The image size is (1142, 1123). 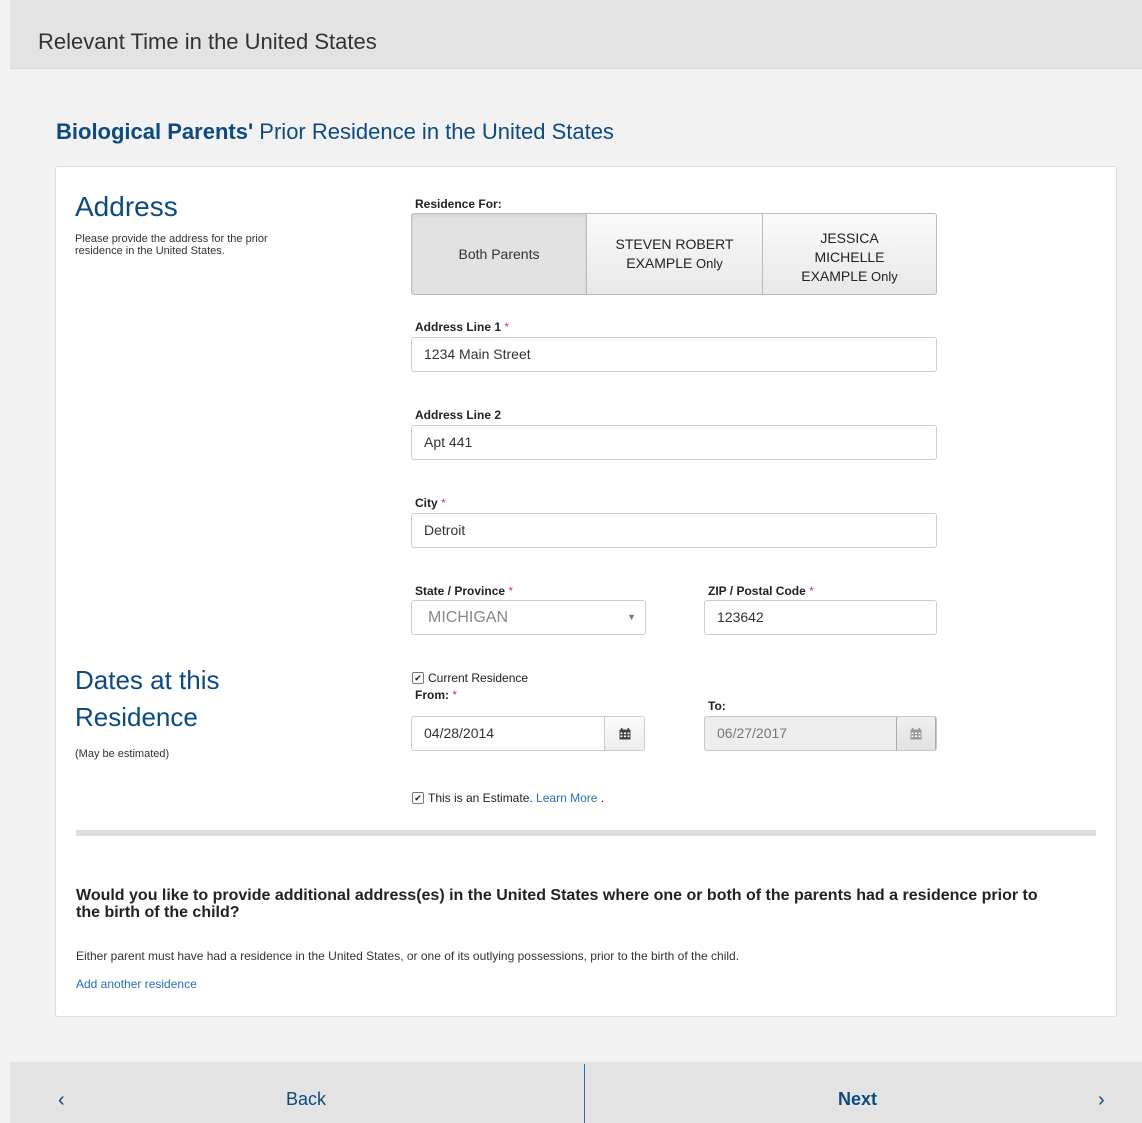 I want to click on dates-section-title: Dates at this Residence, so click(x=147, y=699).